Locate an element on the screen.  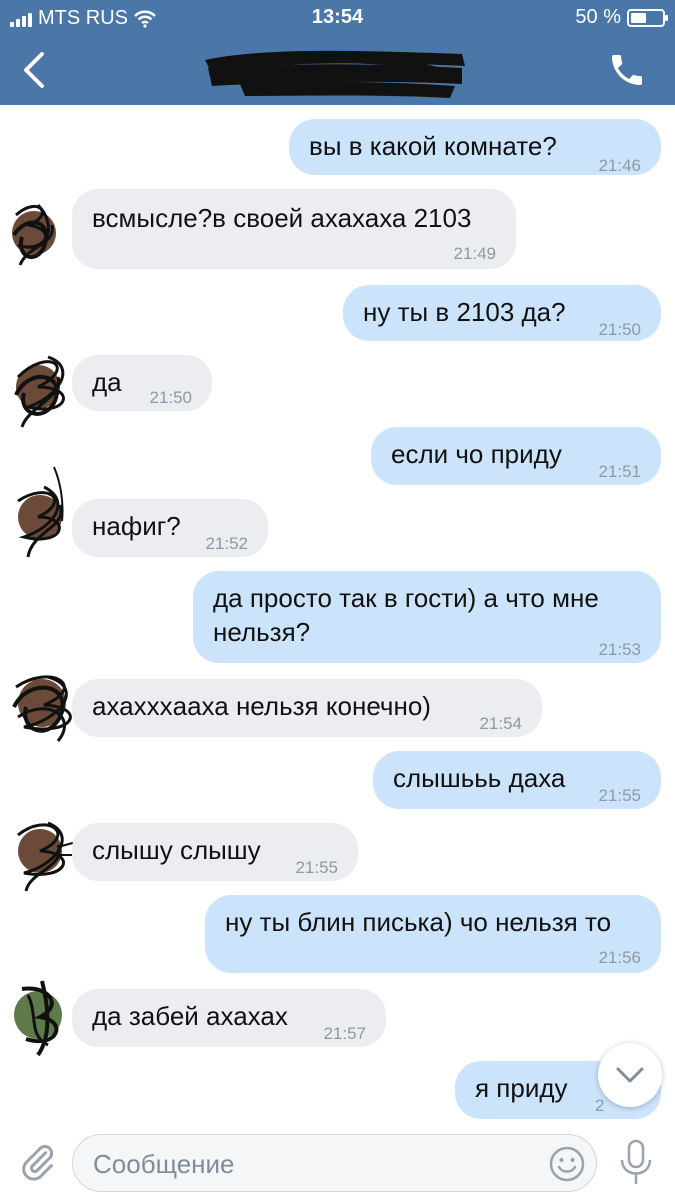
message-time: 21:46 is located at coordinates (619, 165).